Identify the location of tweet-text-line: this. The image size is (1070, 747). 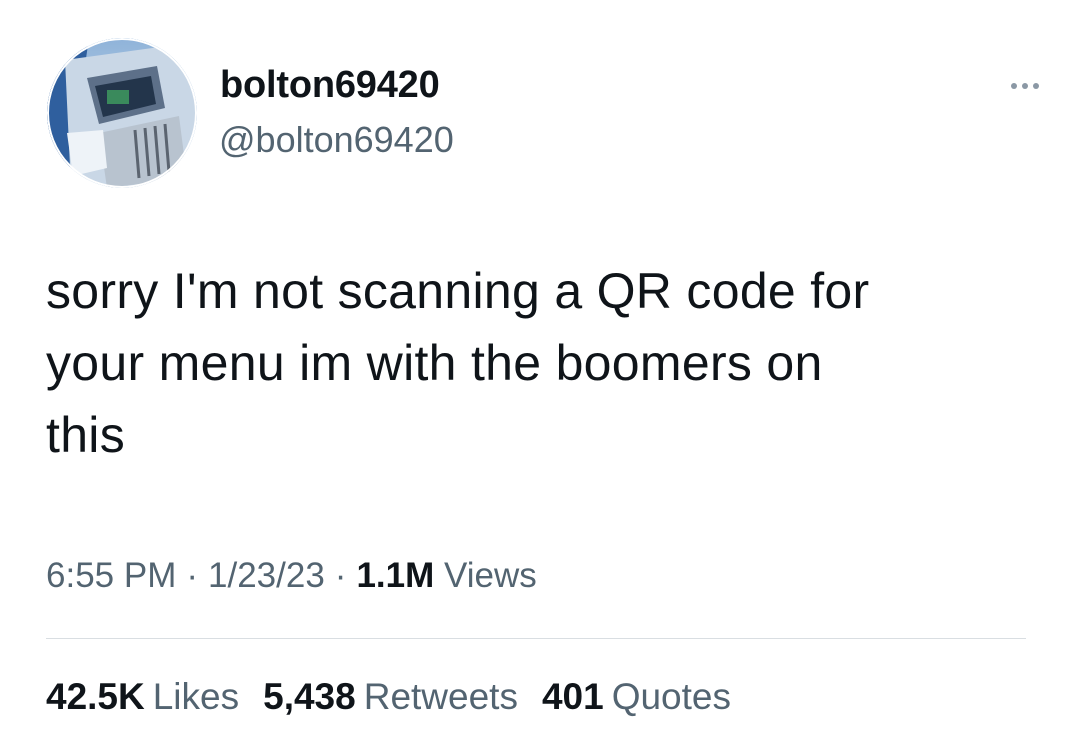
(86, 435).